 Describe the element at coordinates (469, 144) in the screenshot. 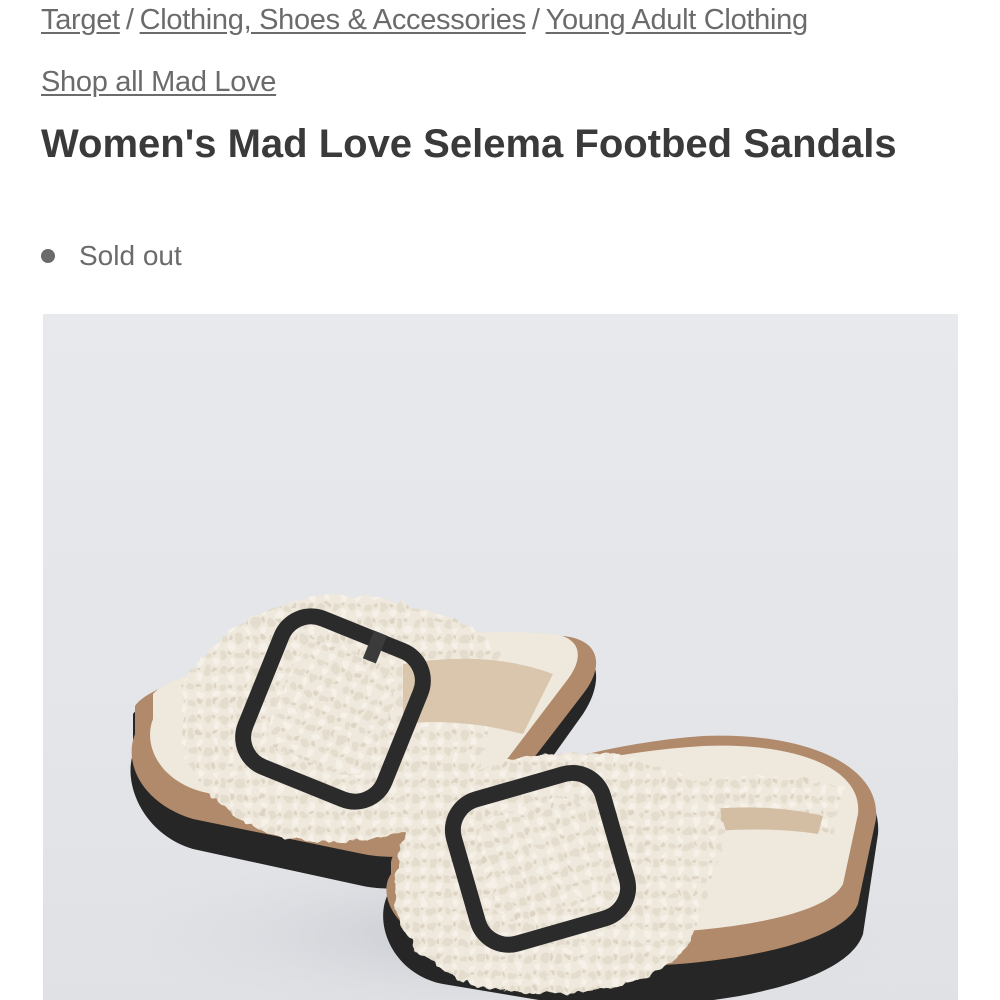

I see `product-title: Women's Mad Love Selema Footbed Sandals` at that location.